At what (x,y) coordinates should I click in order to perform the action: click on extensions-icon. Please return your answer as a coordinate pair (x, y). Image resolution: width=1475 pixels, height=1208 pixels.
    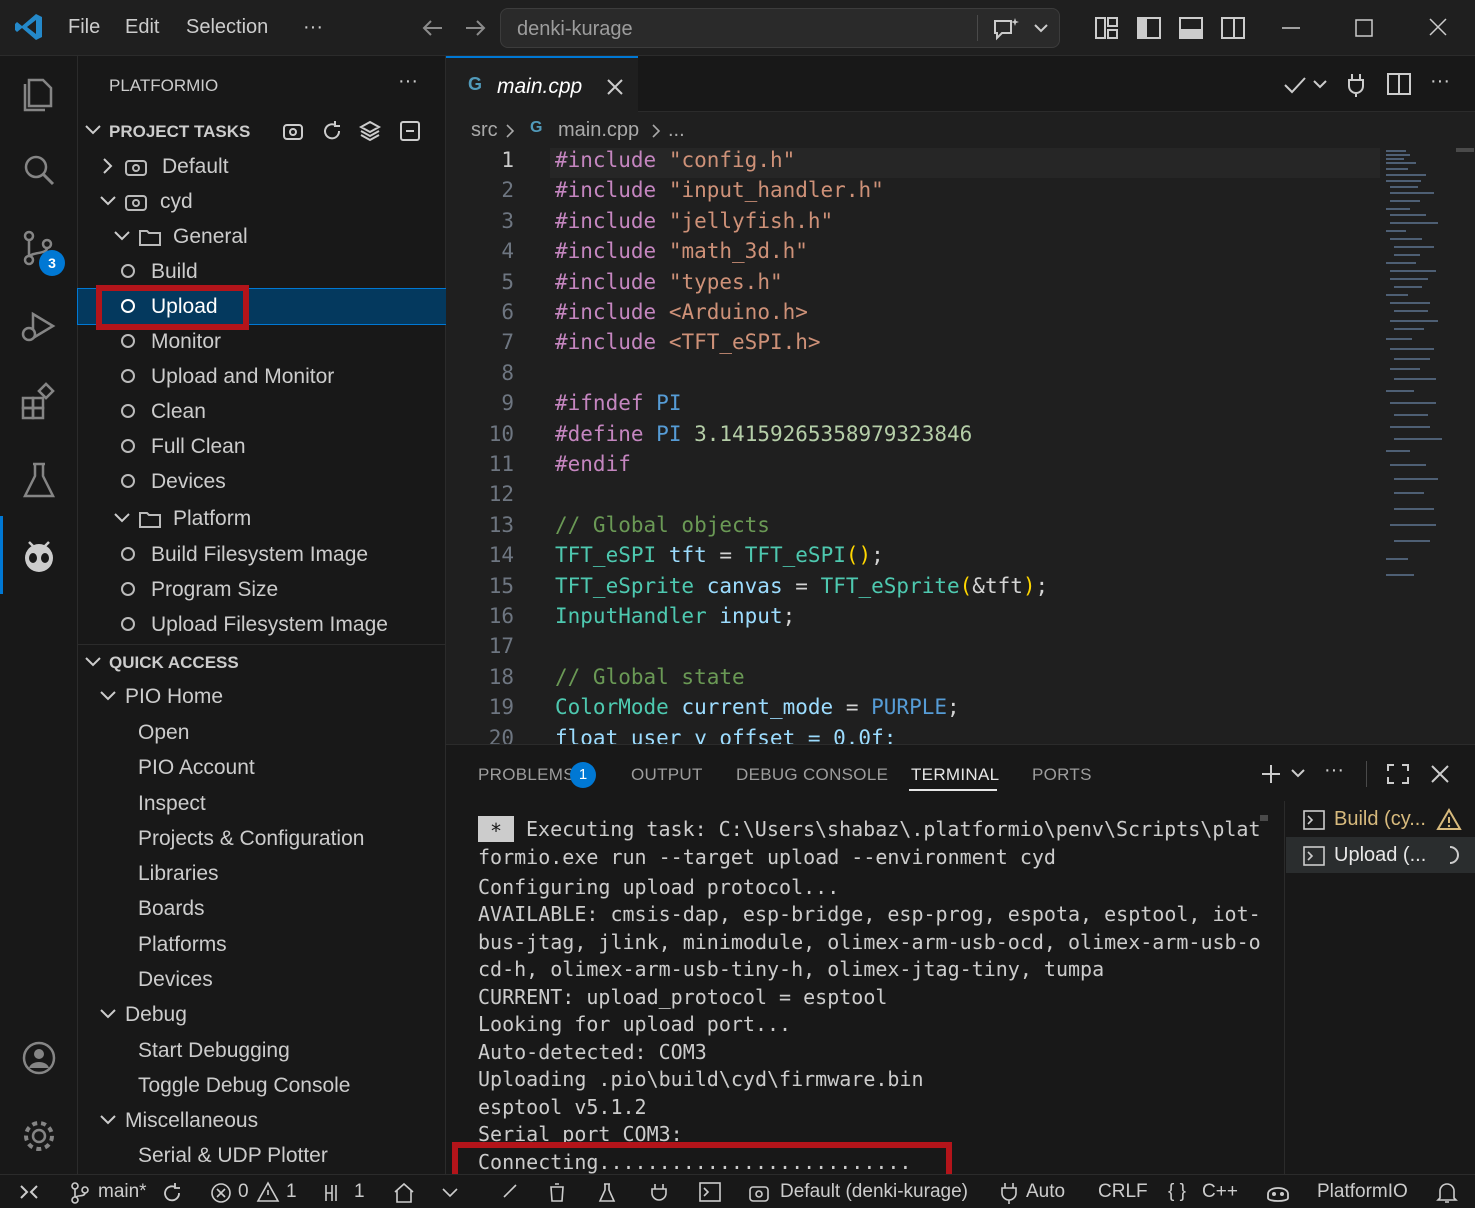
    Looking at the image, I should click on (39, 402).